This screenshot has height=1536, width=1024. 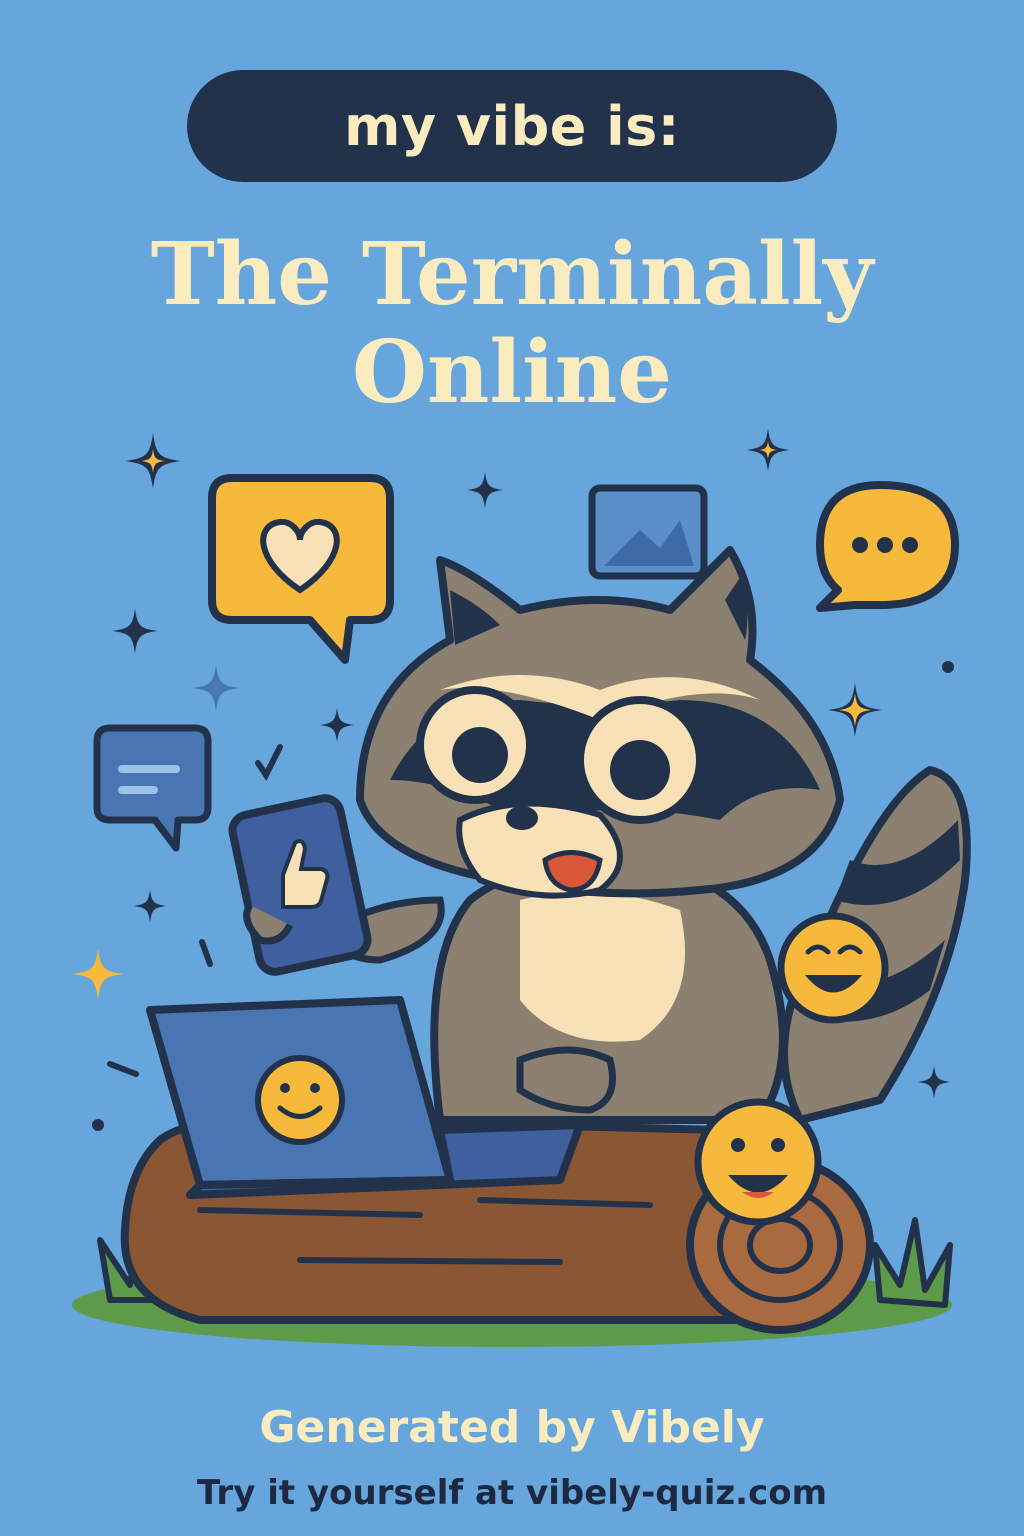 What do you see at coordinates (887, 546) in the screenshot?
I see `ellipsis-bubble-icon` at bounding box center [887, 546].